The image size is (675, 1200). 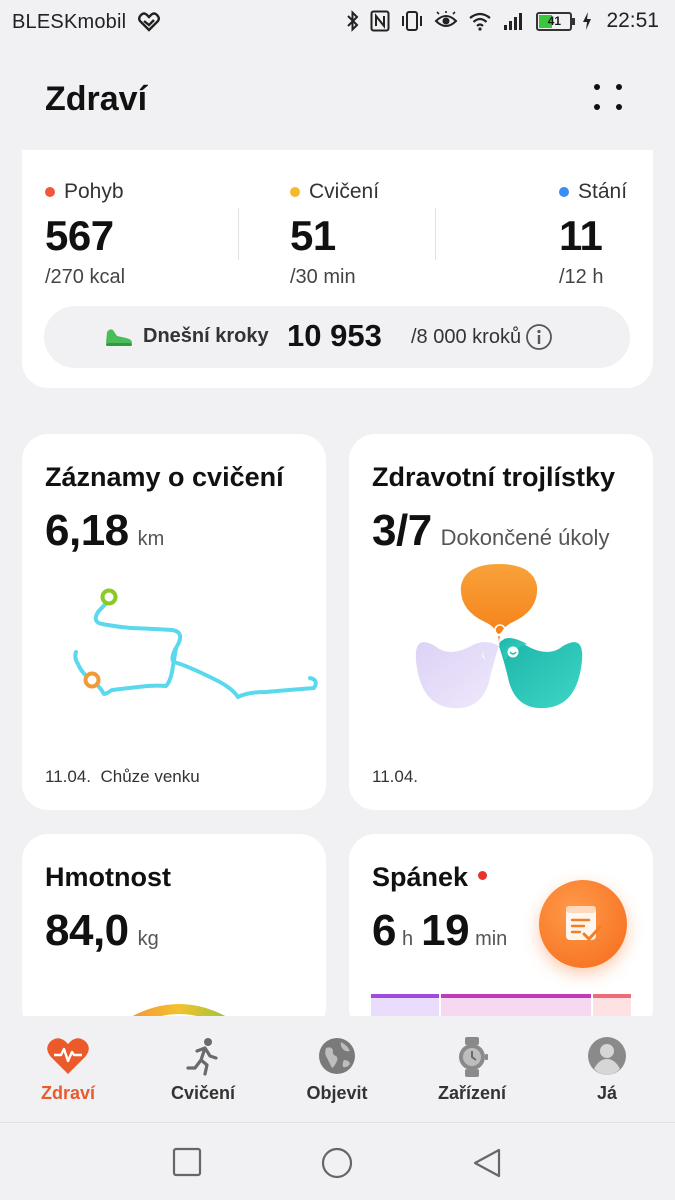 I want to click on system-navigation-bar, so click(x=337, y=1161).